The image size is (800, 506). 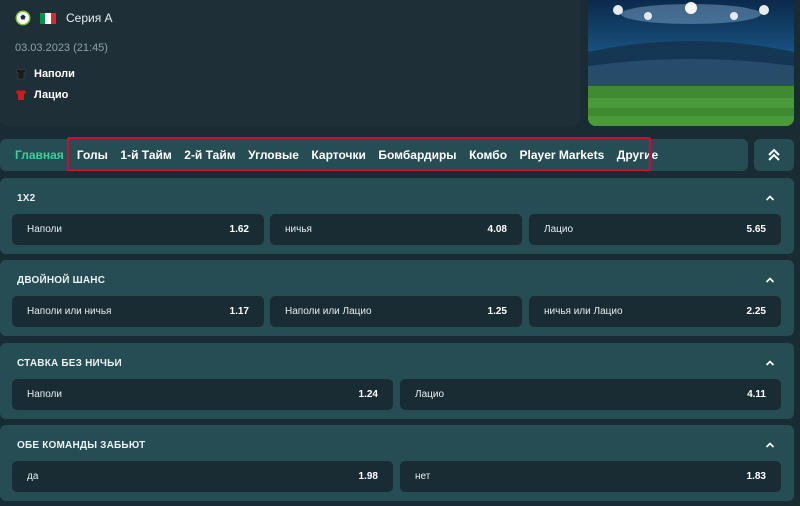 What do you see at coordinates (239, 311) in the screenshot?
I see `outcome-odds: 1.17` at bounding box center [239, 311].